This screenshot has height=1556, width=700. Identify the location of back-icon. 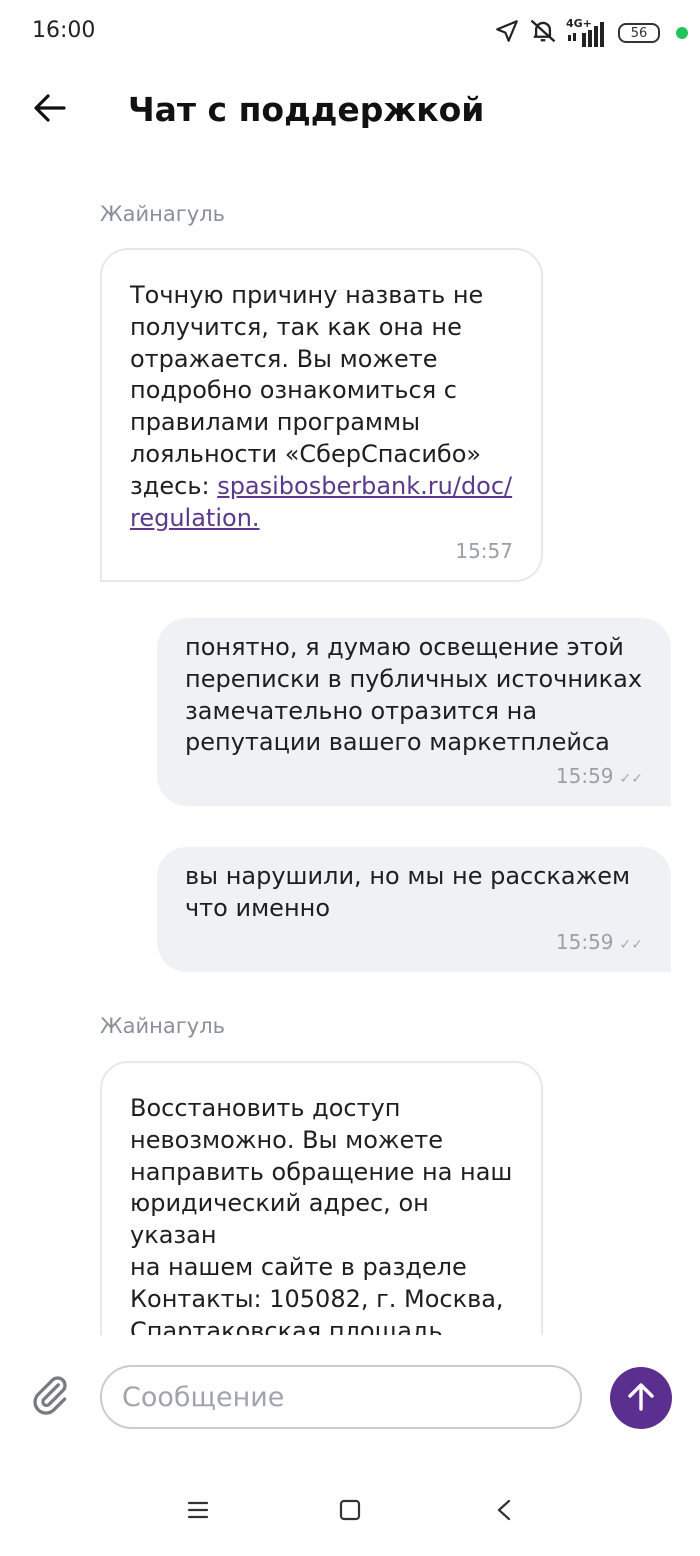
(504, 1512).